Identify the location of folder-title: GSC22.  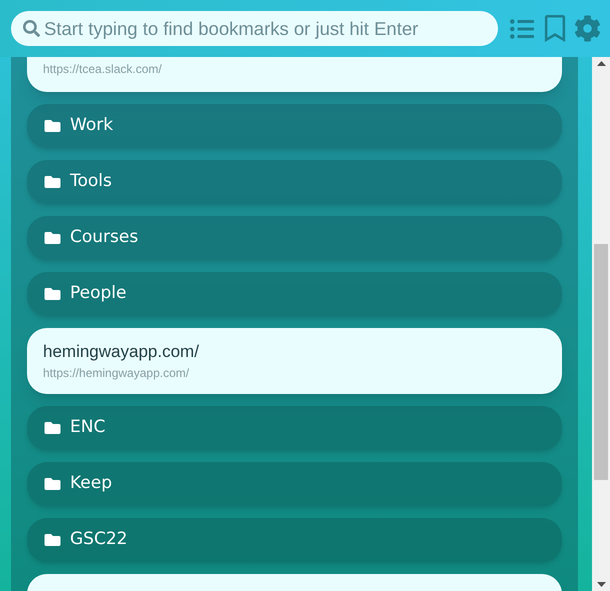
(99, 540).